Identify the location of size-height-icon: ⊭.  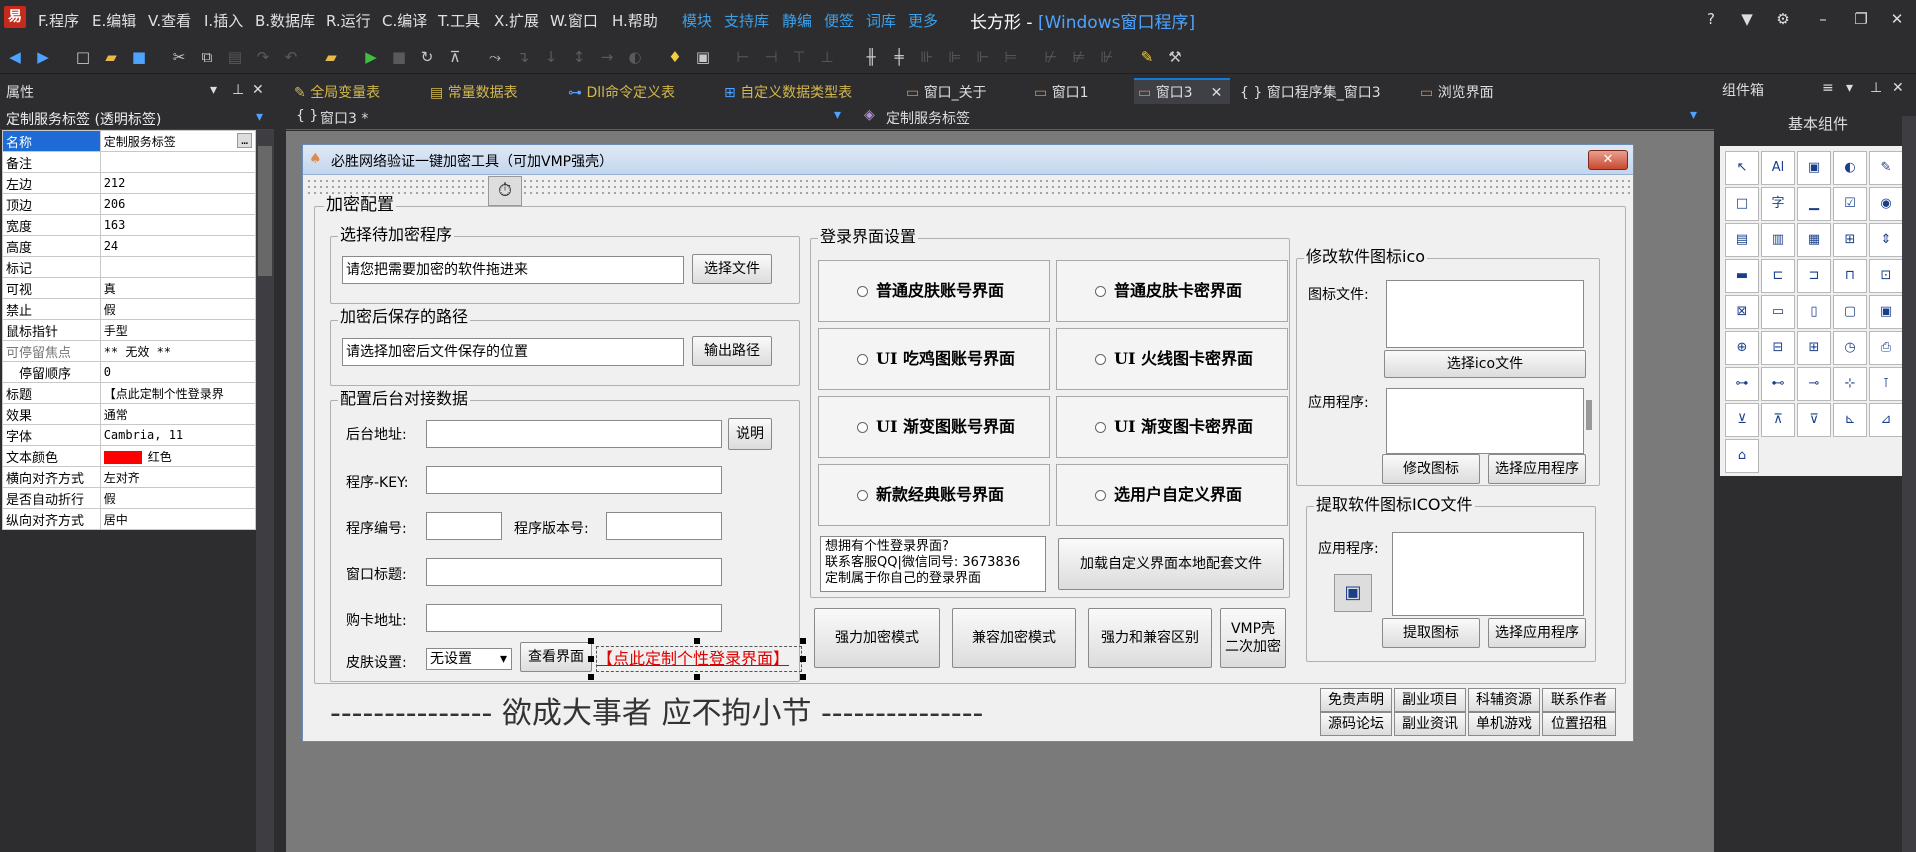
(1079, 57).